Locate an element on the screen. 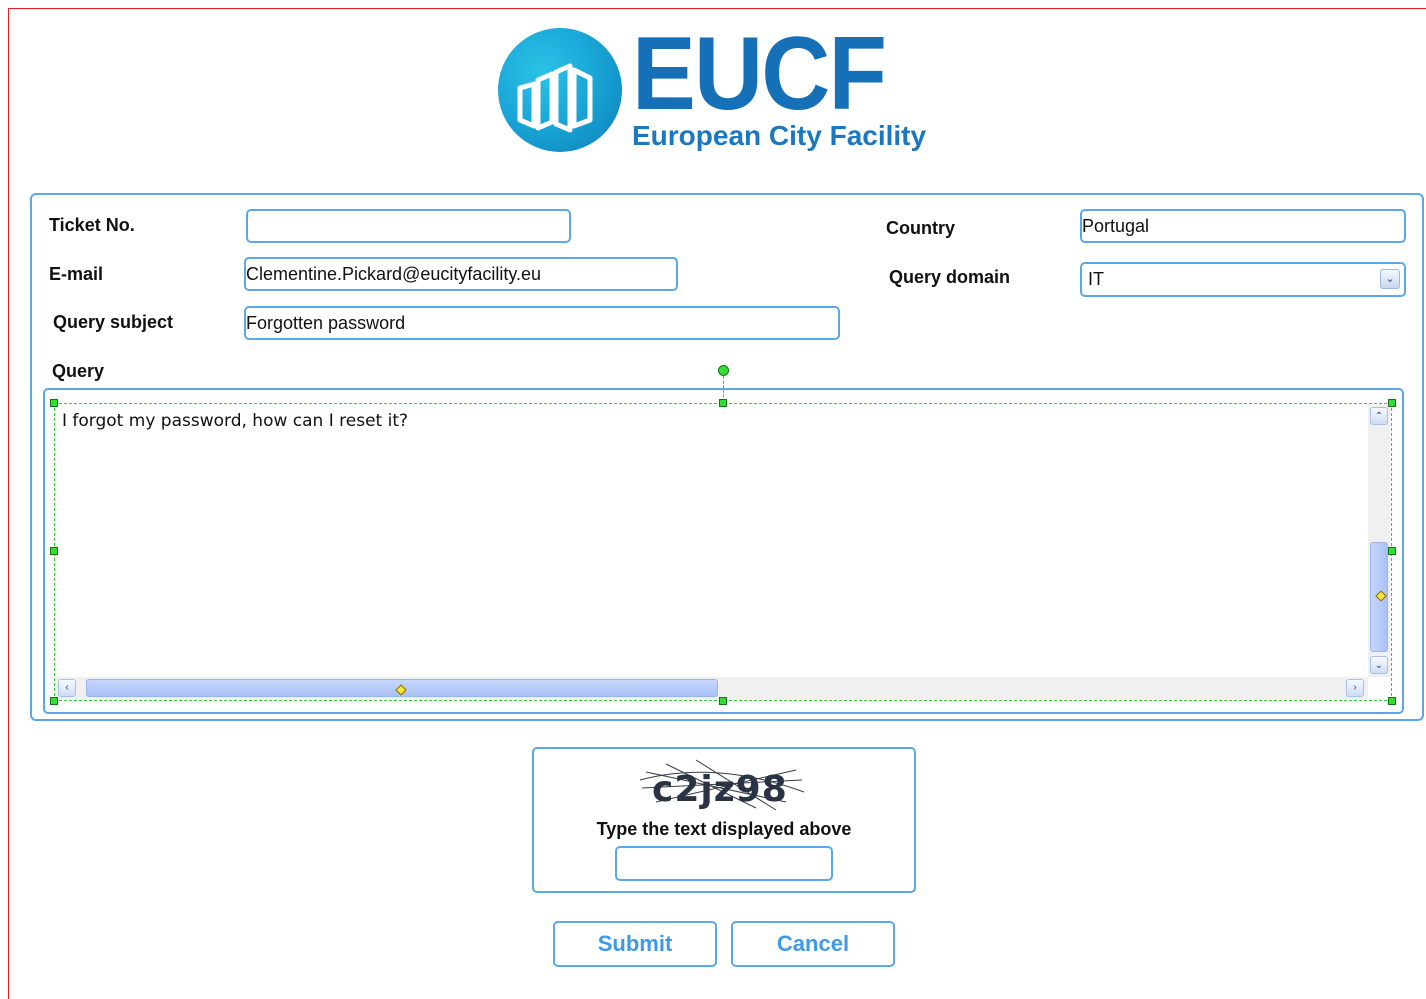  scroll-up-icon: ⌃ is located at coordinates (1379, 416).